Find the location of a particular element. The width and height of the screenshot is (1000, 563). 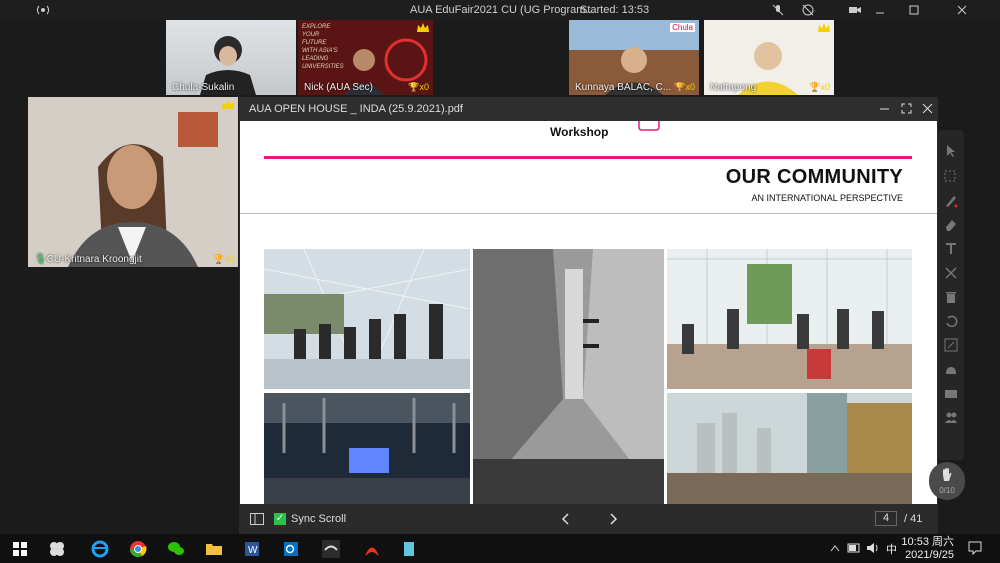

pdf-titlebar: AUA OPEN HOUSE _ INDA (25.9.2021).pdf is located at coordinates (588, 109).